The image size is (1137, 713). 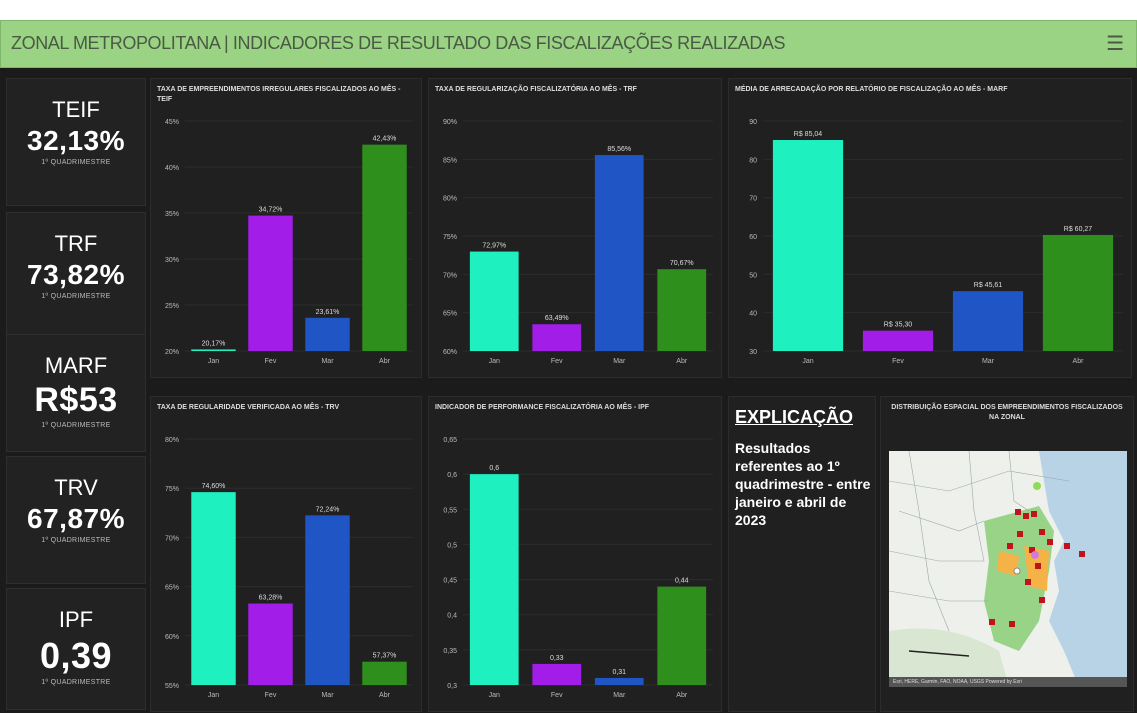 I want to click on kpi-code: TEIF, so click(x=76, y=109).